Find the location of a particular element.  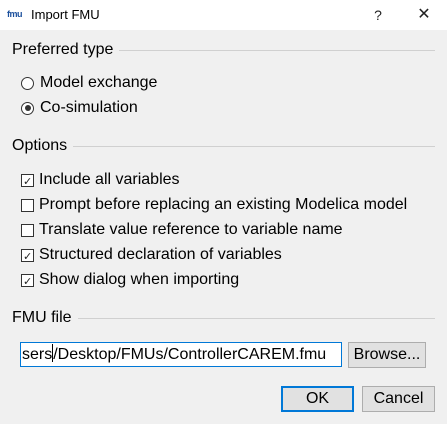

include-all-variables-checkbox: Include all variables is located at coordinates (100, 180).